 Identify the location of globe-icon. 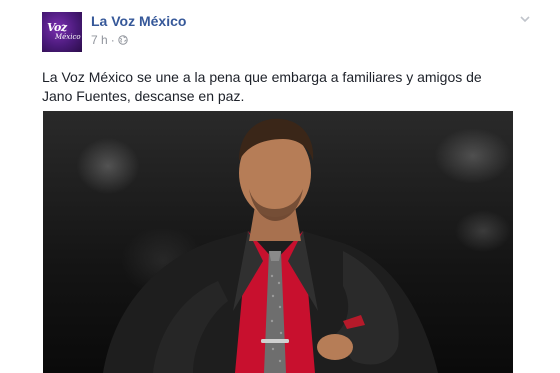
(122, 40).